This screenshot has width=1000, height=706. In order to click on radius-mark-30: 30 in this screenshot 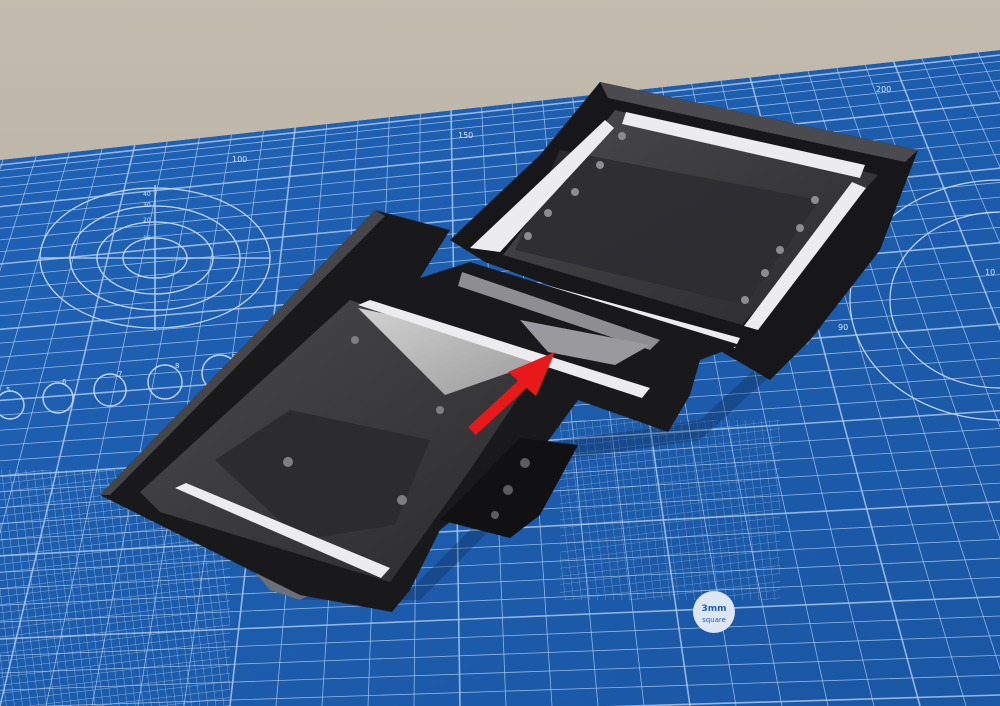, I will do `click(147, 205)`.